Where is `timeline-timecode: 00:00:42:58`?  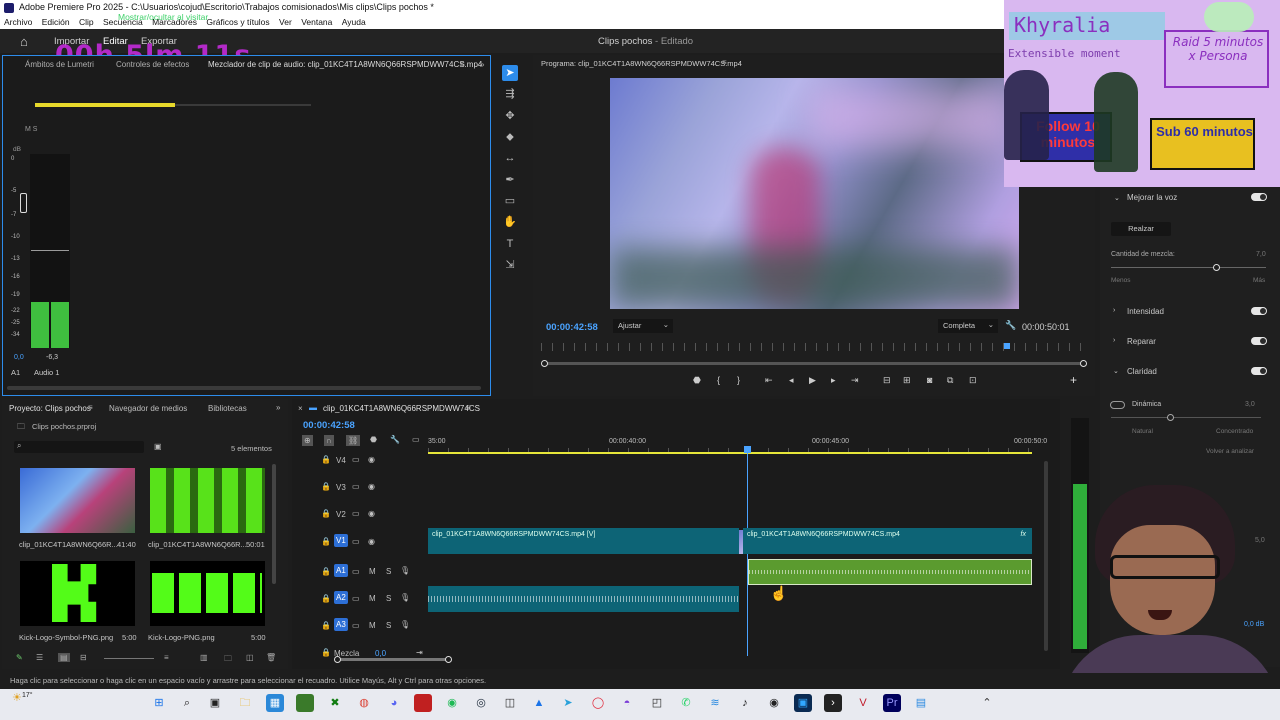
timeline-timecode: 00:00:42:58 is located at coordinates (329, 425).